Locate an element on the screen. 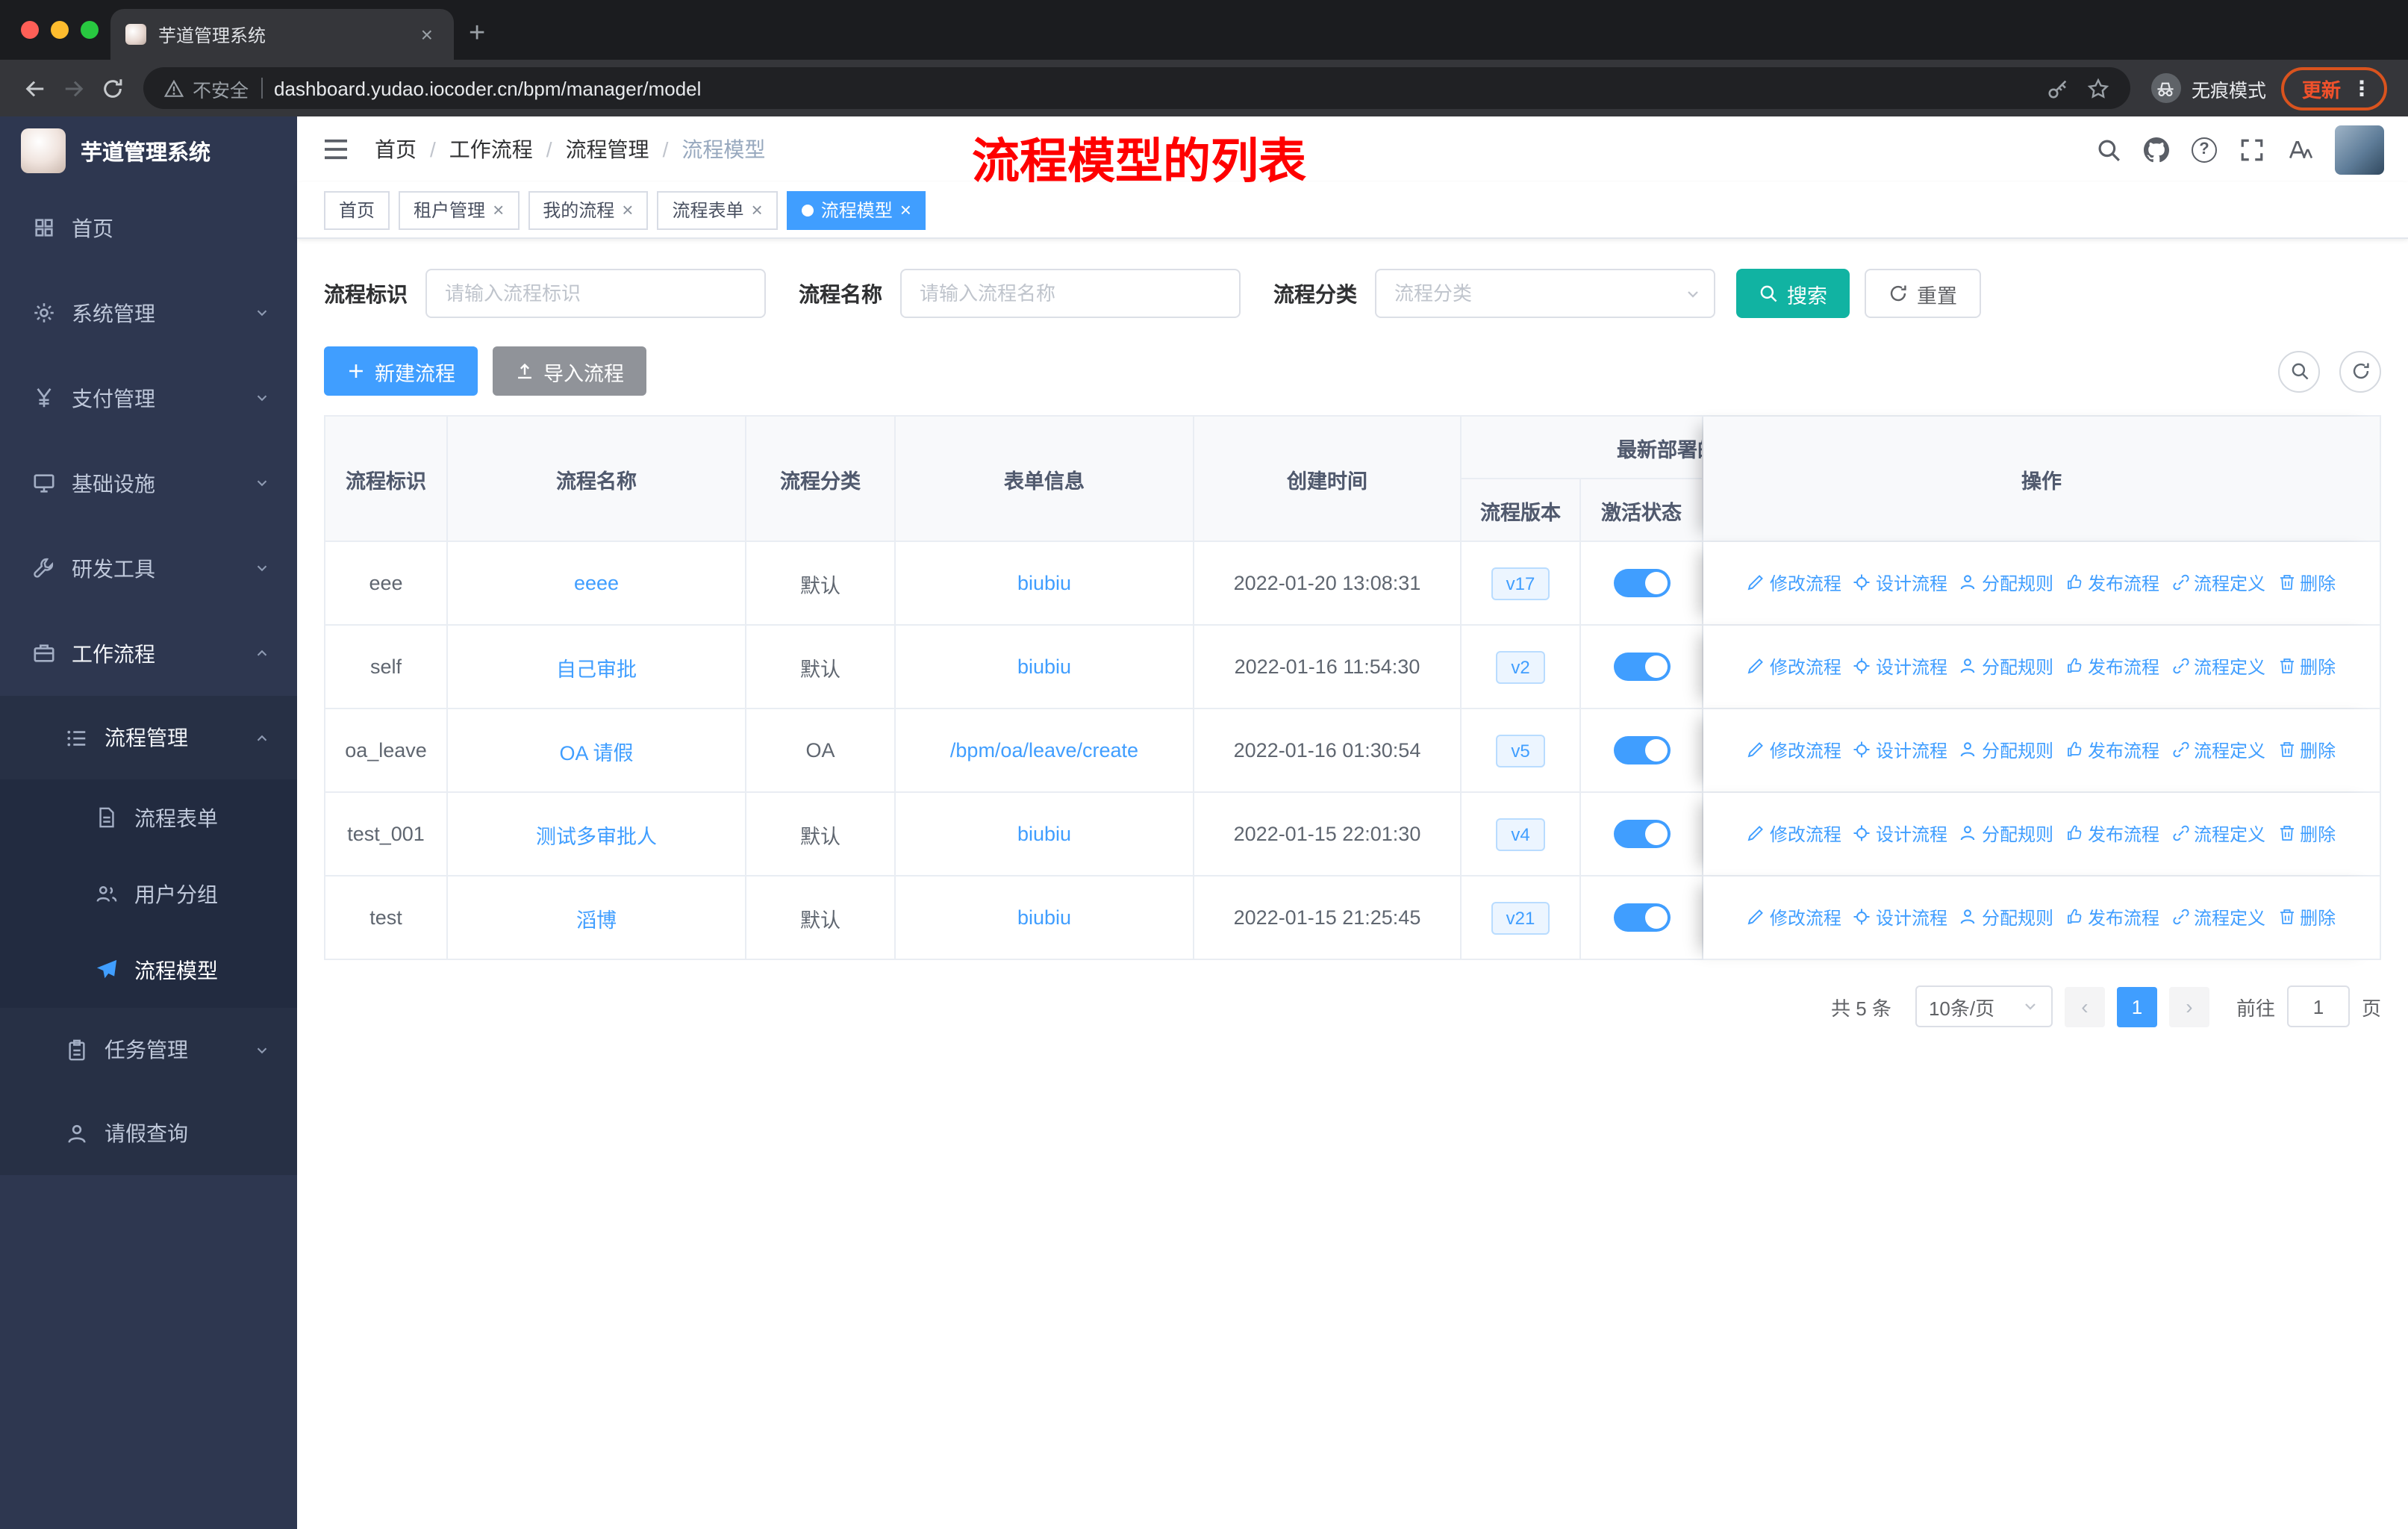 This screenshot has height=1529, width=2408. sidebar-item-workflow: 工作流程 is located at coordinates (148, 653).